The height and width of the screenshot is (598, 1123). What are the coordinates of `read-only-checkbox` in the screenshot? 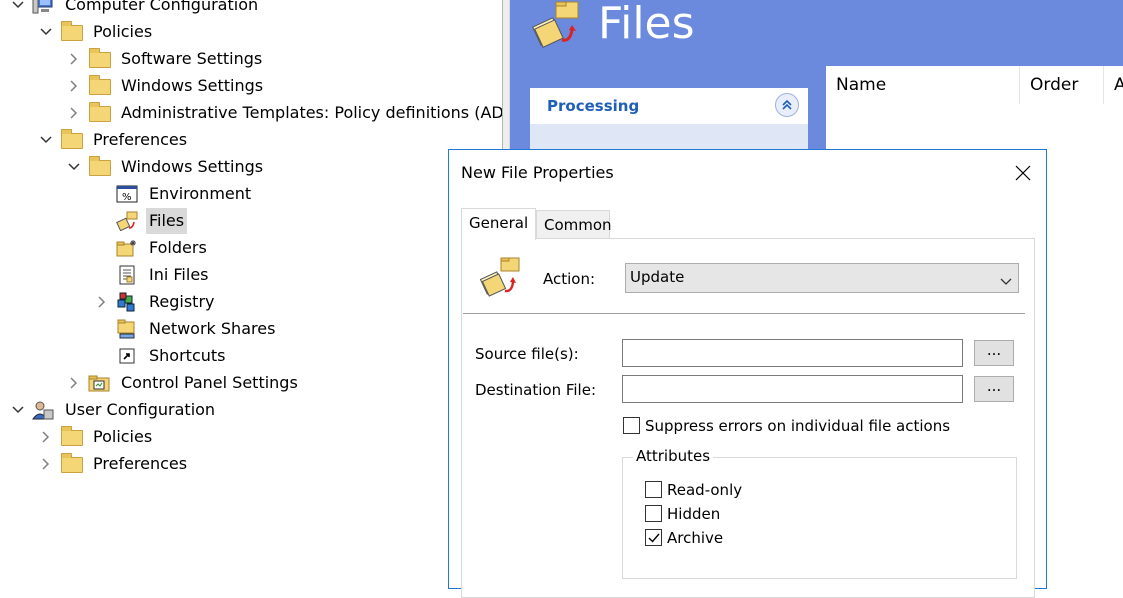 It's located at (653, 489).